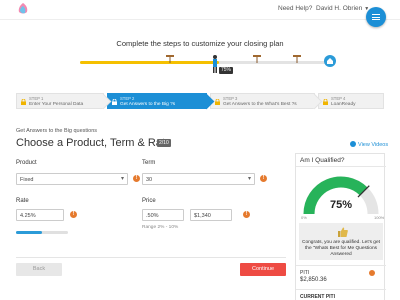 This screenshot has height=300, width=400. What do you see at coordinates (322, 160) in the screenshot?
I see `panel-title: Am I Qualified?` at bounding box center [322, 160].